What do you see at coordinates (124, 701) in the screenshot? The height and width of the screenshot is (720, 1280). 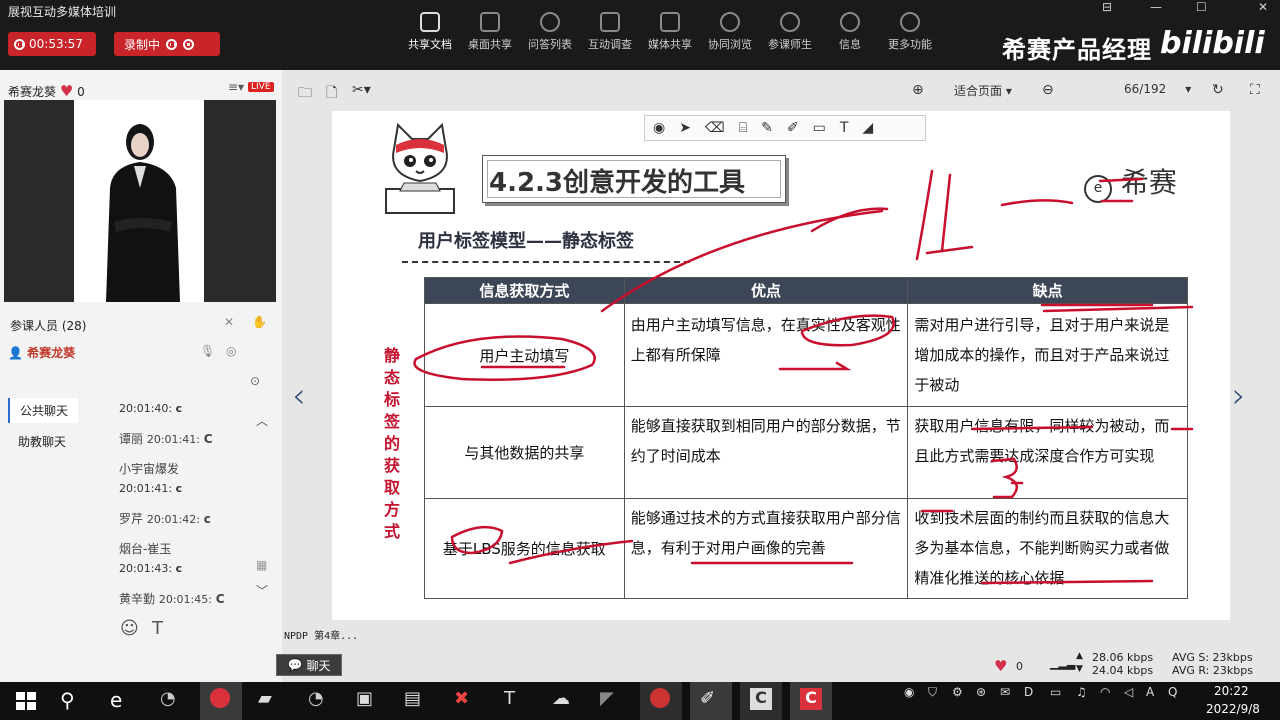 I see `edge-browser-icon: e` at bounding box center [124, 701].